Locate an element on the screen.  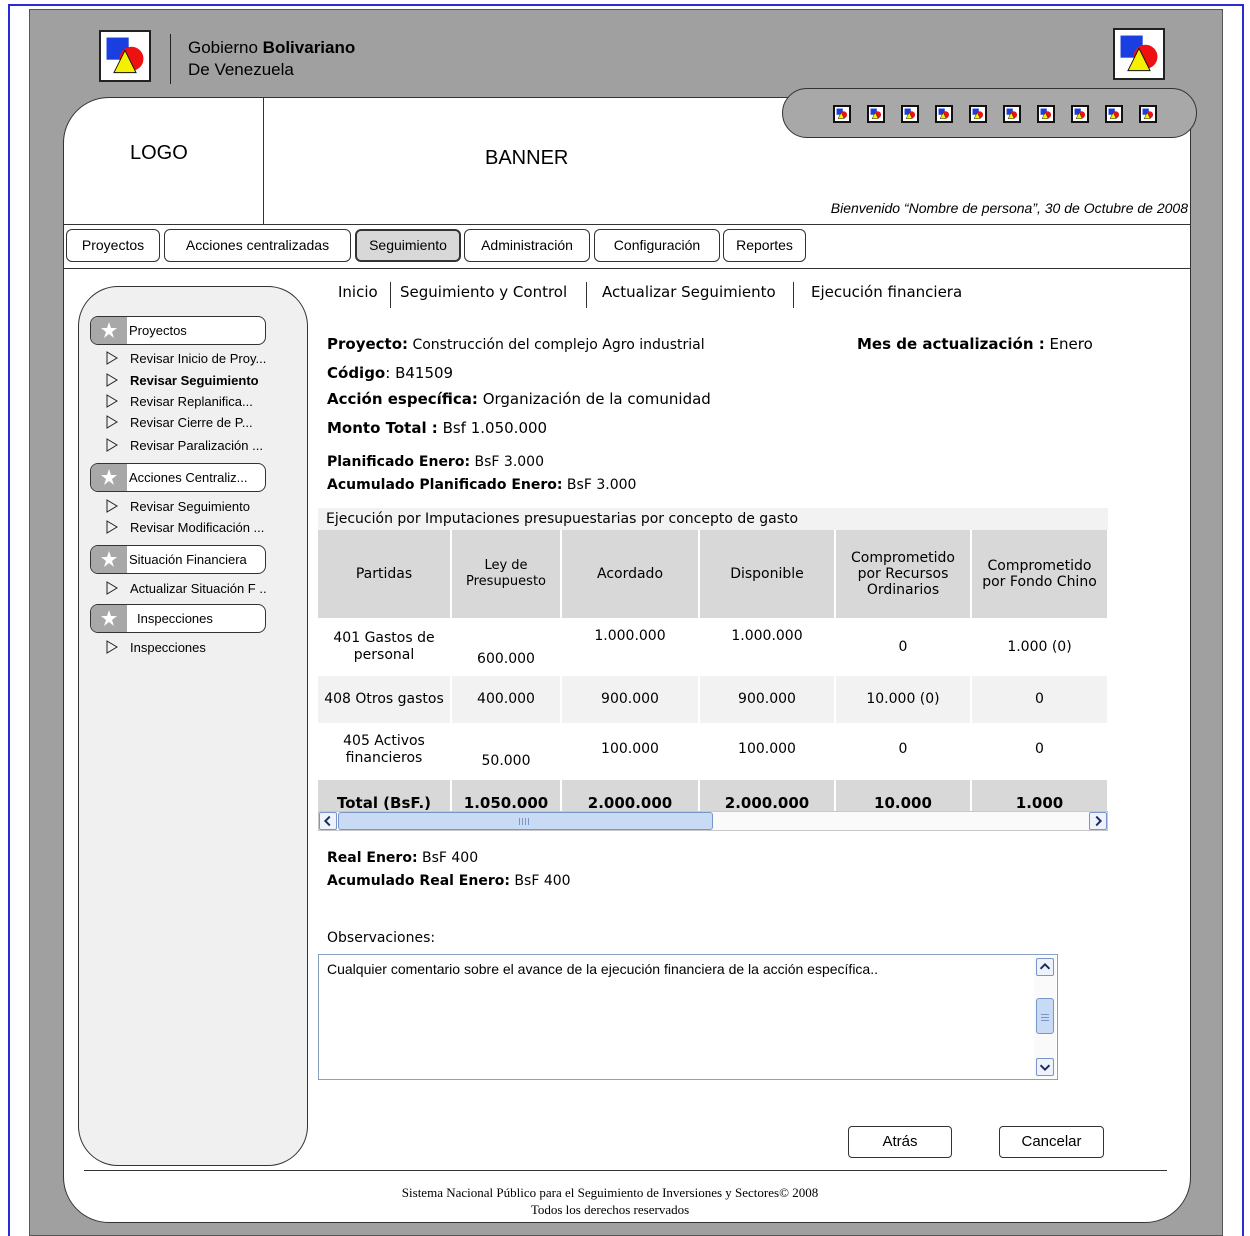
back-button: Atrás is located at coordinates (900, 1142).